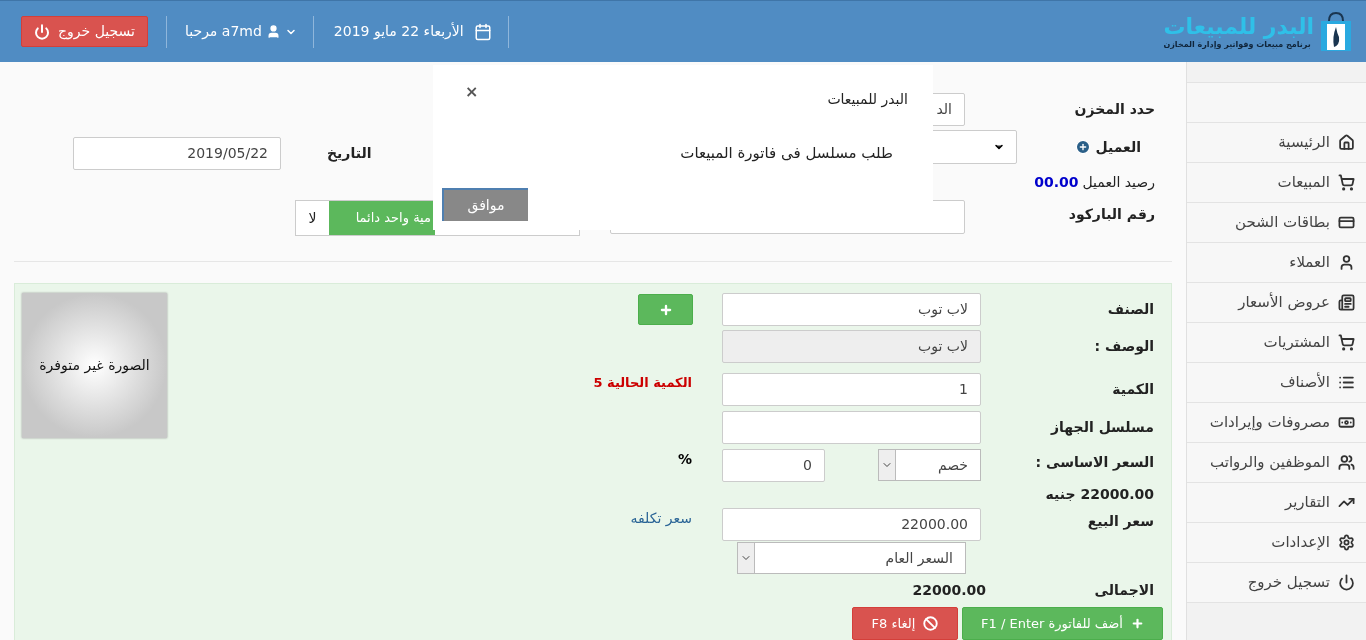 The height and width of the screenshot is (640, 1366). I want to click on bag-logo-icon, so click(1336, 31).